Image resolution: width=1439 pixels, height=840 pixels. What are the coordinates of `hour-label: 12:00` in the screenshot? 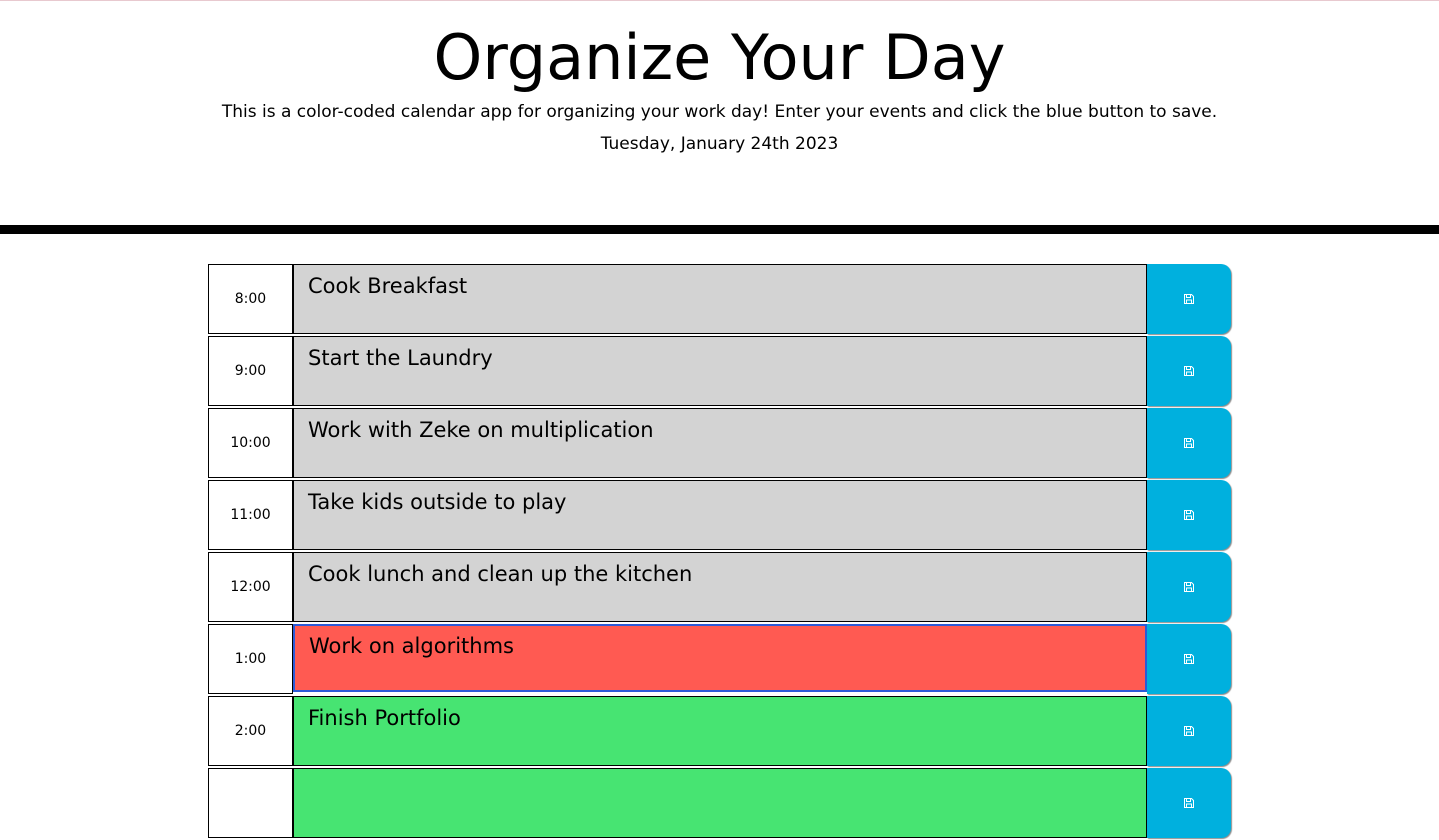 It's located at (250, 587).